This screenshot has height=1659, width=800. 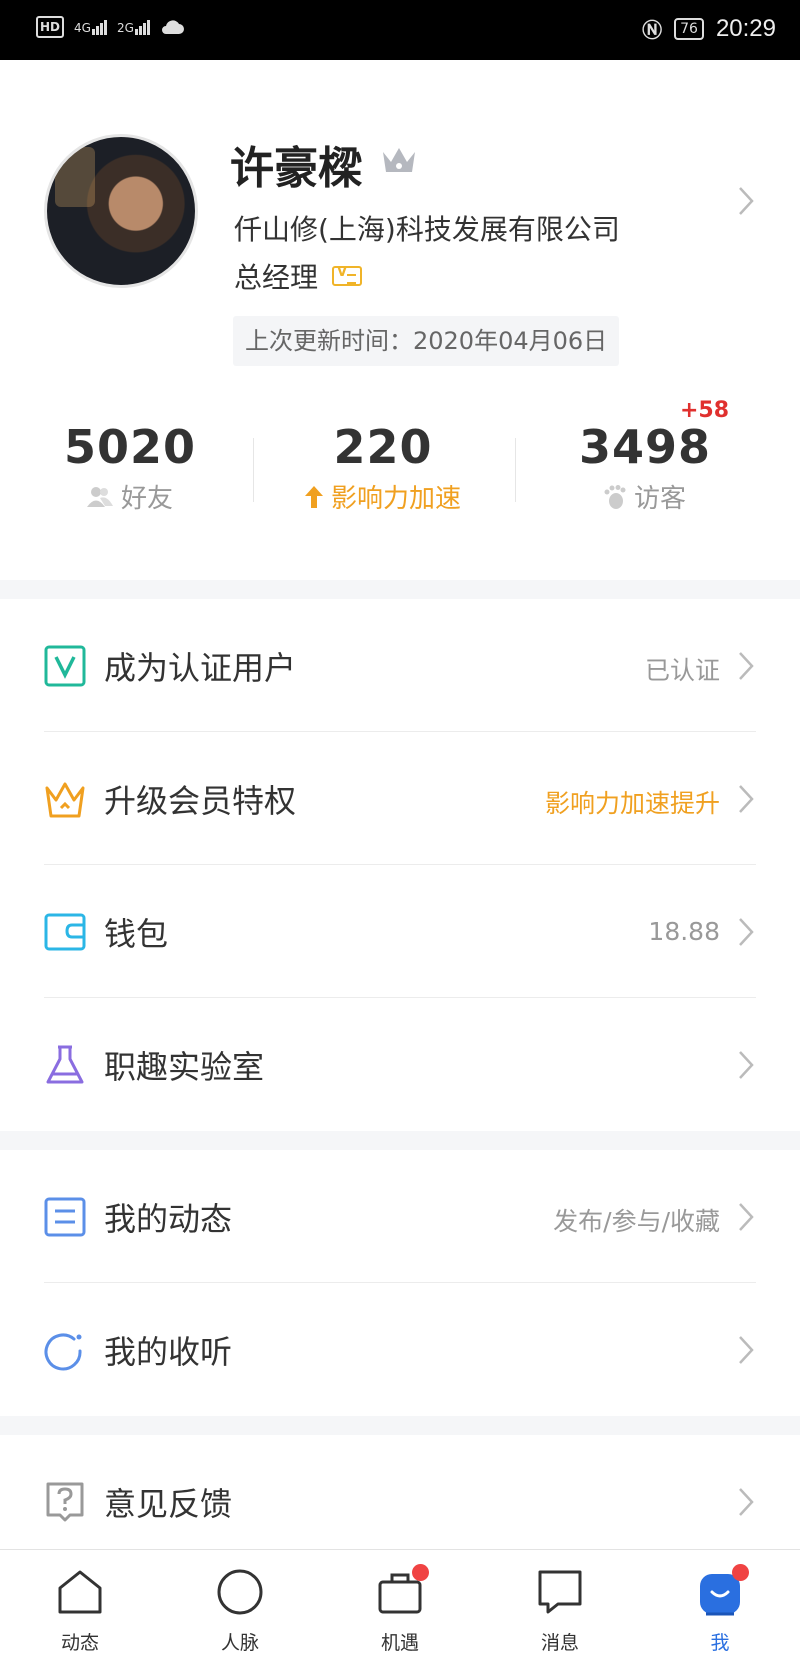 I want to click on menu-label: 我的动态, so click(x=168, y=1219).